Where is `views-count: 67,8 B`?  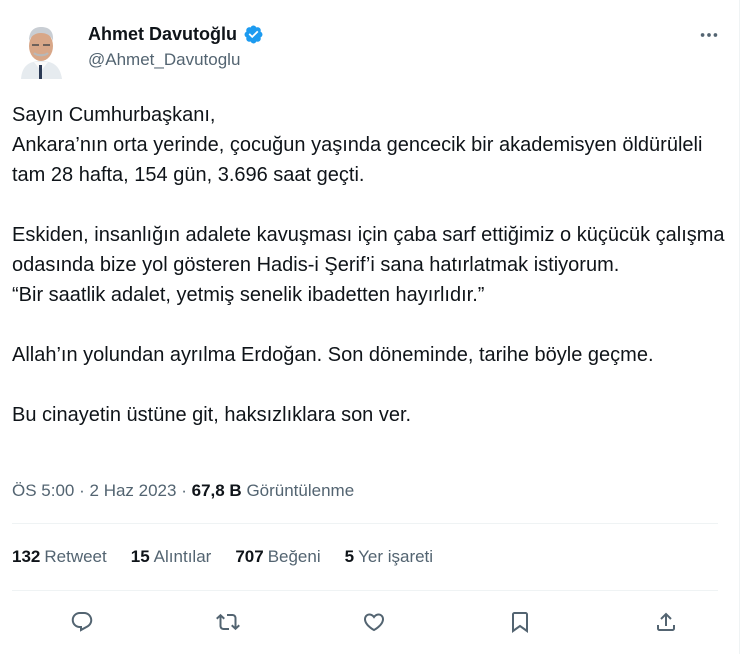
views-count: 67,8 B is located at coordinates (216, 490).